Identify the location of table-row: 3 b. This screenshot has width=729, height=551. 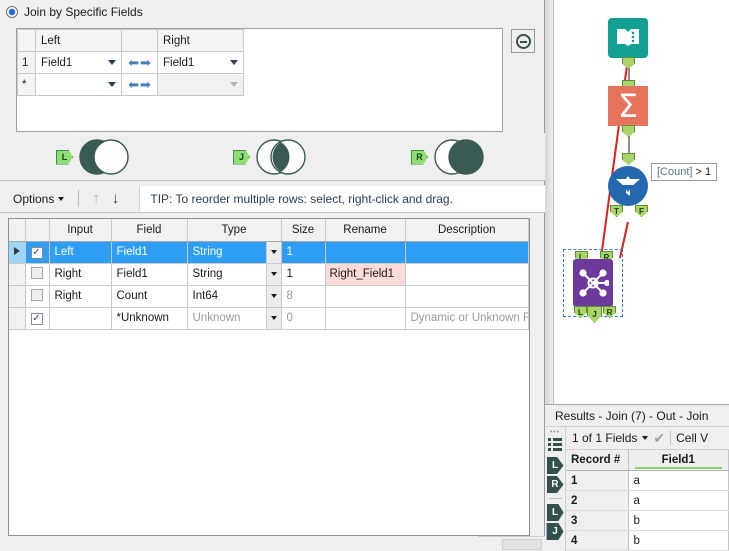
(647, 520).